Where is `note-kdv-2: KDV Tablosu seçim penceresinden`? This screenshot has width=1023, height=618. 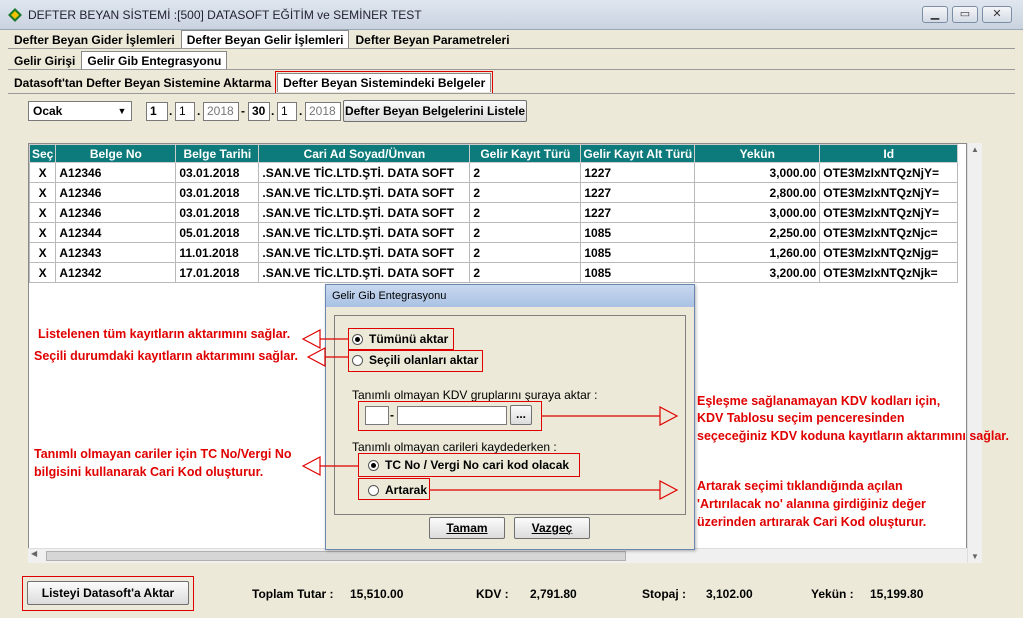 note-kdv-2: KDV Tablosu seçim penceresinden is located at coordinates (801, 418).